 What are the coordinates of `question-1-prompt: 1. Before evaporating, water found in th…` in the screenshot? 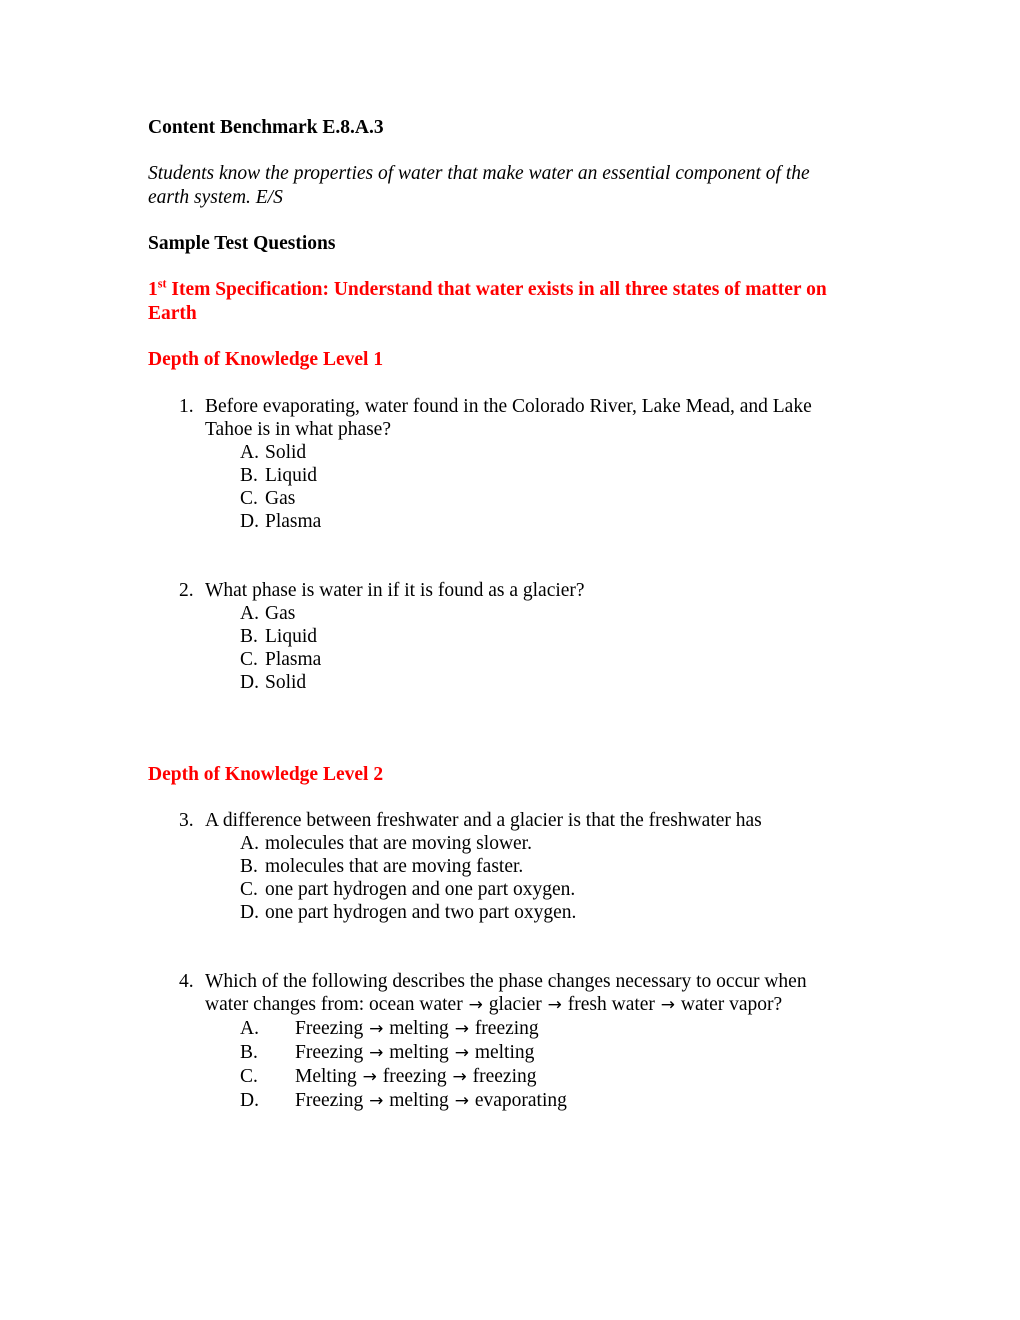 It's located at (499, 418).